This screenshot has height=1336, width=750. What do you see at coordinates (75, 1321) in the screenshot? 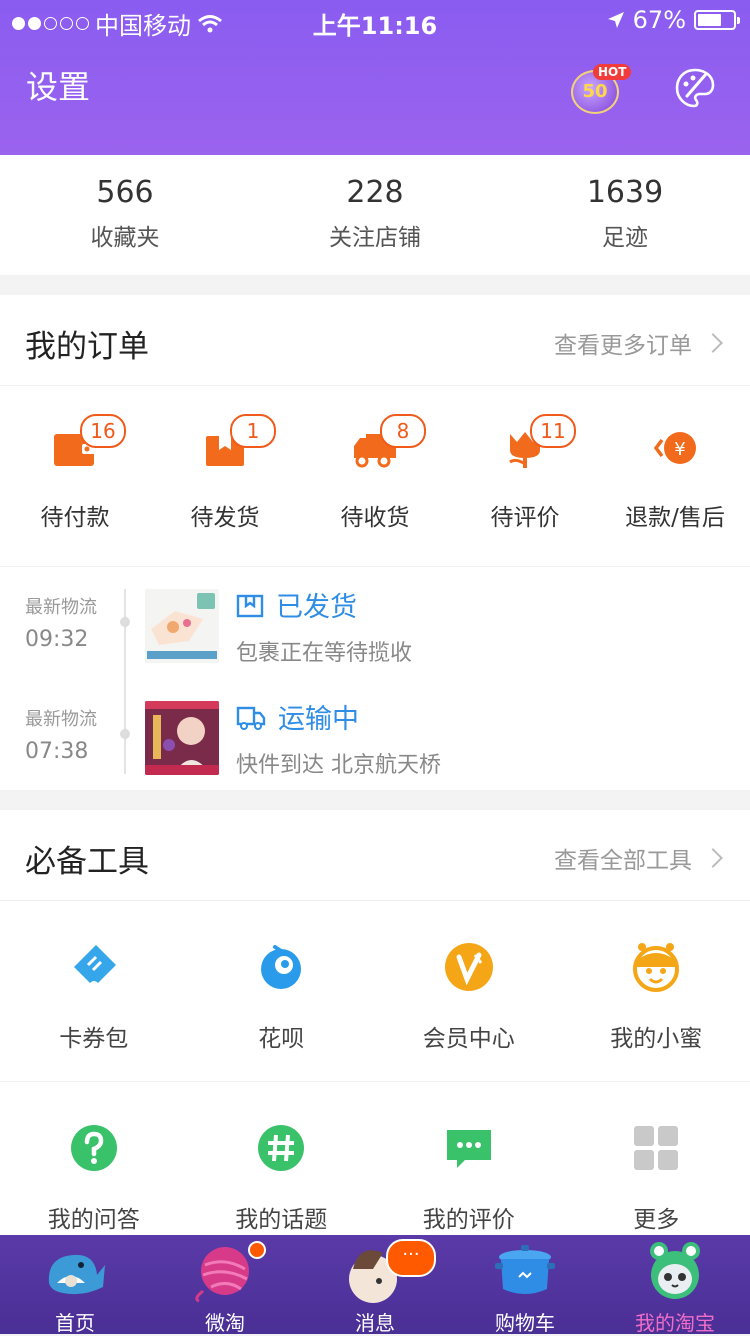
I see `tab-label: 首页` at bounding box center [75, 1321].